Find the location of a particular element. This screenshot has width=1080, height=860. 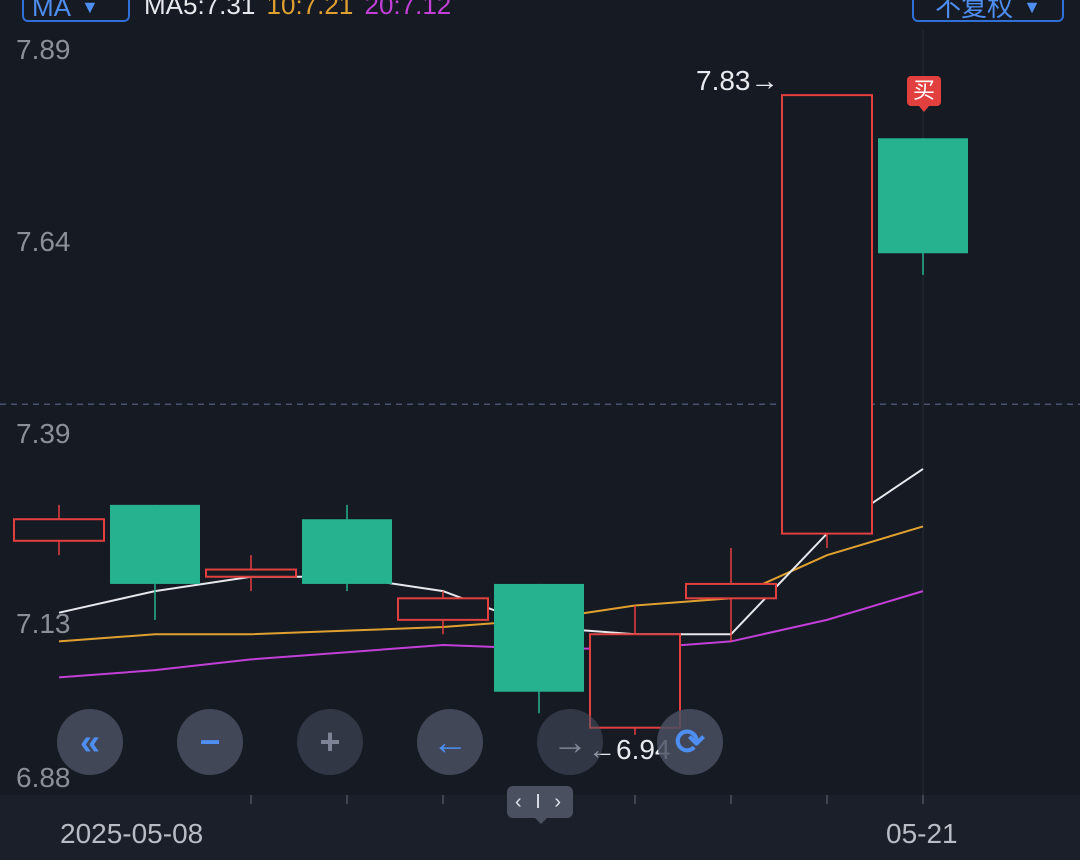

x-tick-label: 2025-05-08 is located at coordinates (132, 833).